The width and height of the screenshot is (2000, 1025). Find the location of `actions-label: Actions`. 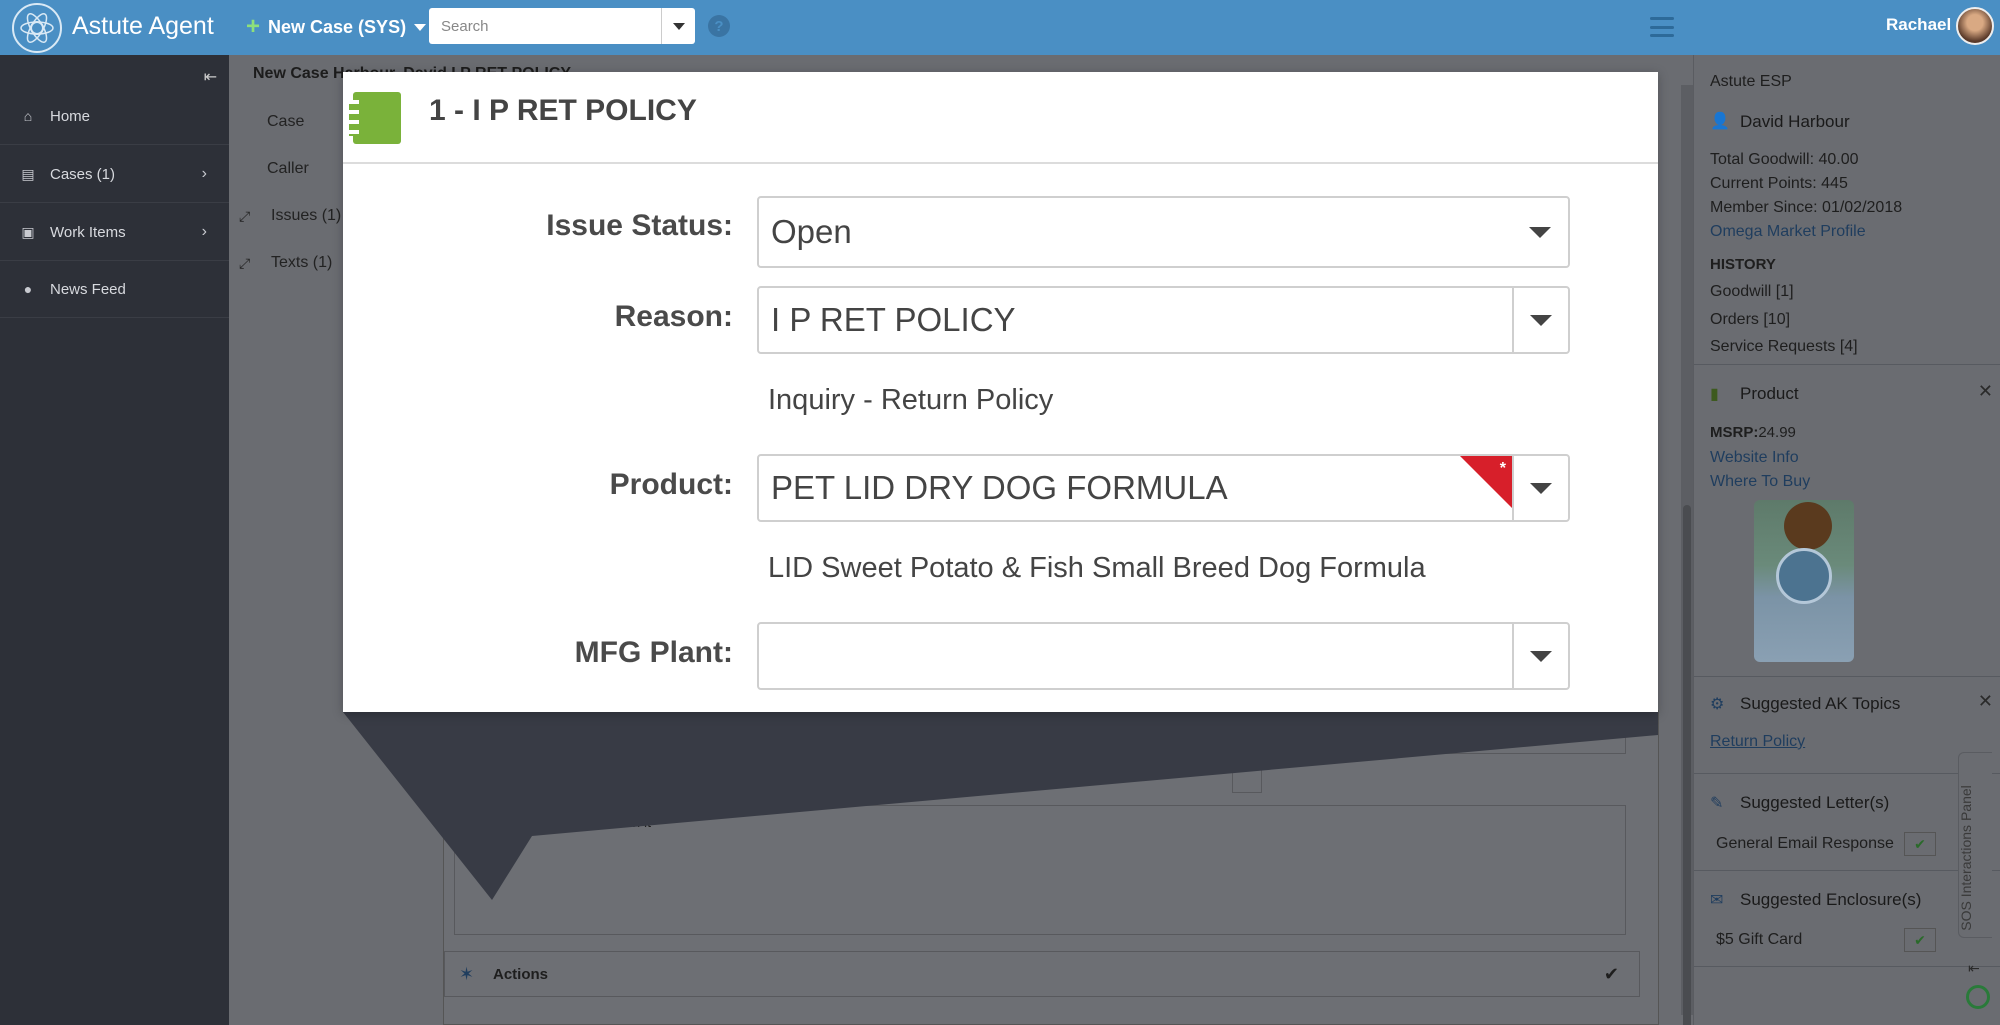

actions-label: Actions is located at coordinates (521, 974).